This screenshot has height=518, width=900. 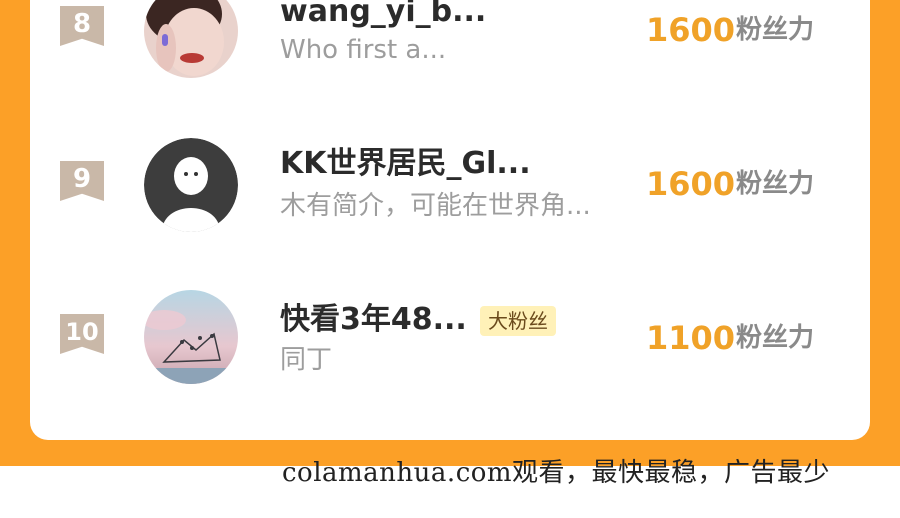 What do you see at coordinates (518, 321) in the screenshot?
I see `big-fan-badge: 大粉丝` at bounding box center [518, 321].